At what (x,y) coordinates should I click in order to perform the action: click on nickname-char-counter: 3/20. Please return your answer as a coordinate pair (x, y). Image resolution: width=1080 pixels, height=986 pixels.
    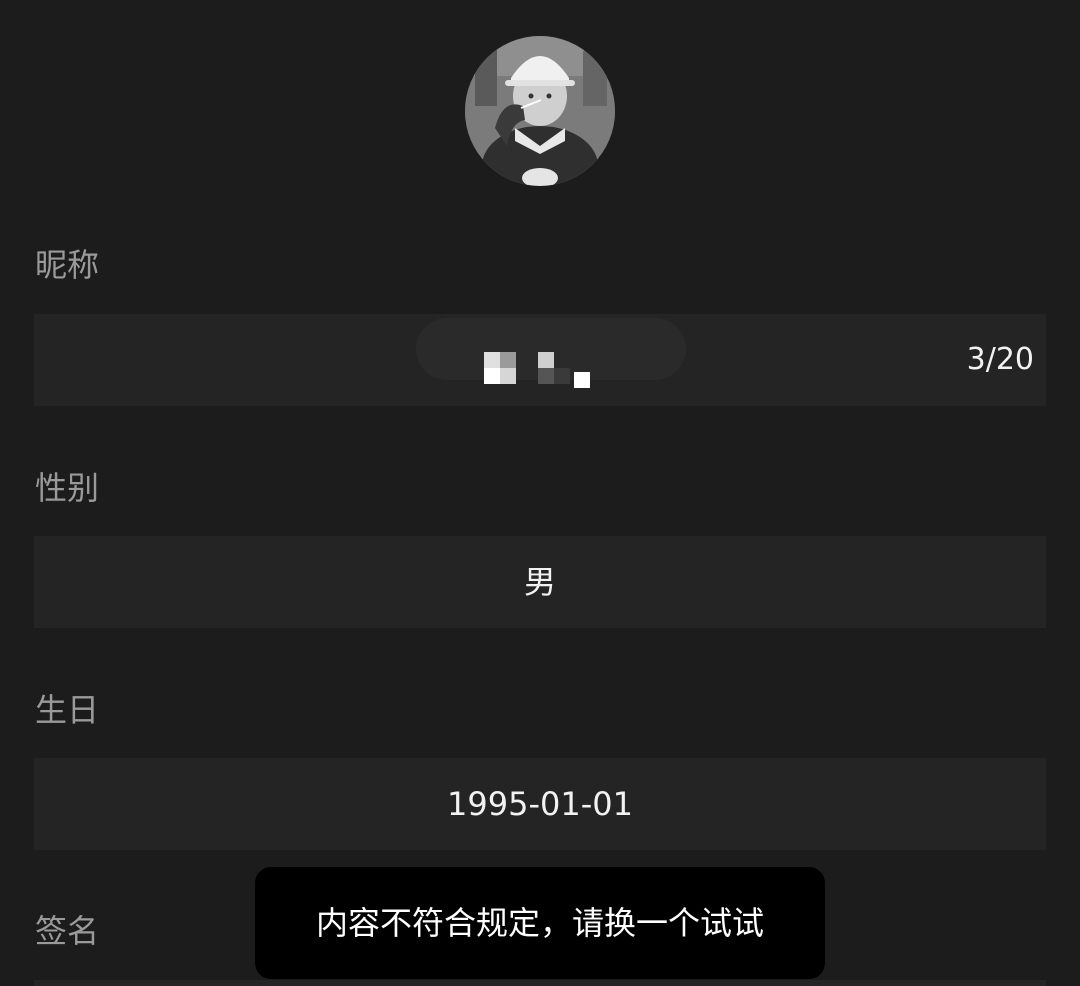
    Looking at the image, I should click on (1000, 359).